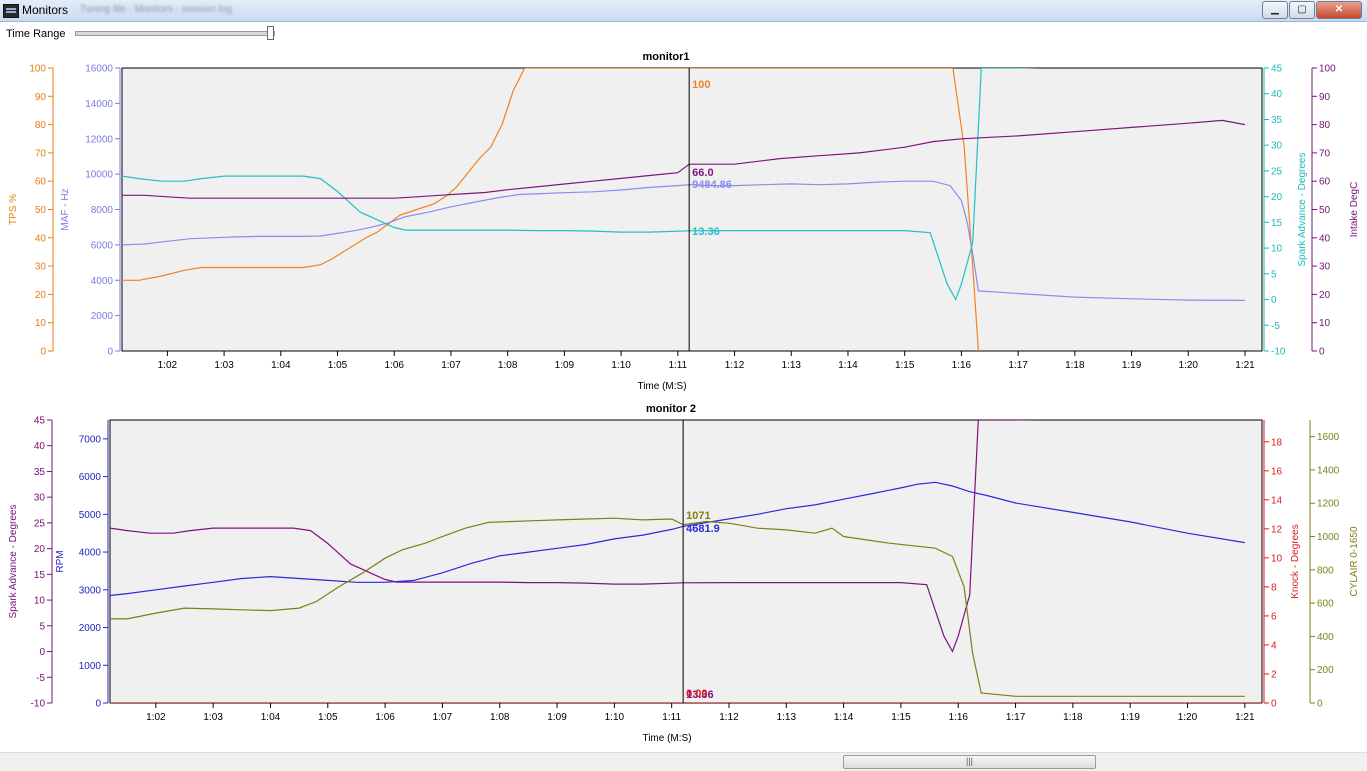  Describe the element at coordinates (1325, 637) in the screenshot. I see `y-tick-label: 400` at that location.